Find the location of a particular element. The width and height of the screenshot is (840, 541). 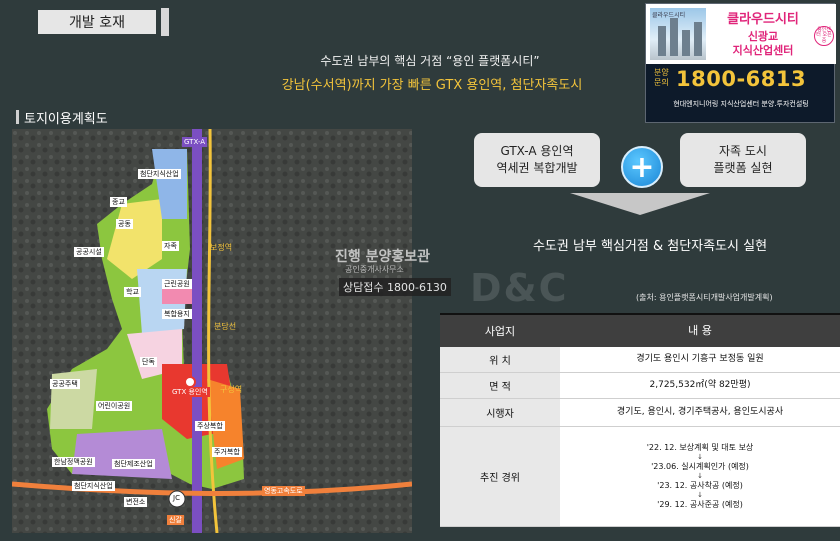

table-row: 면 적 2,725,532㎡(약 82만평) is located at coordinates (640, 386).